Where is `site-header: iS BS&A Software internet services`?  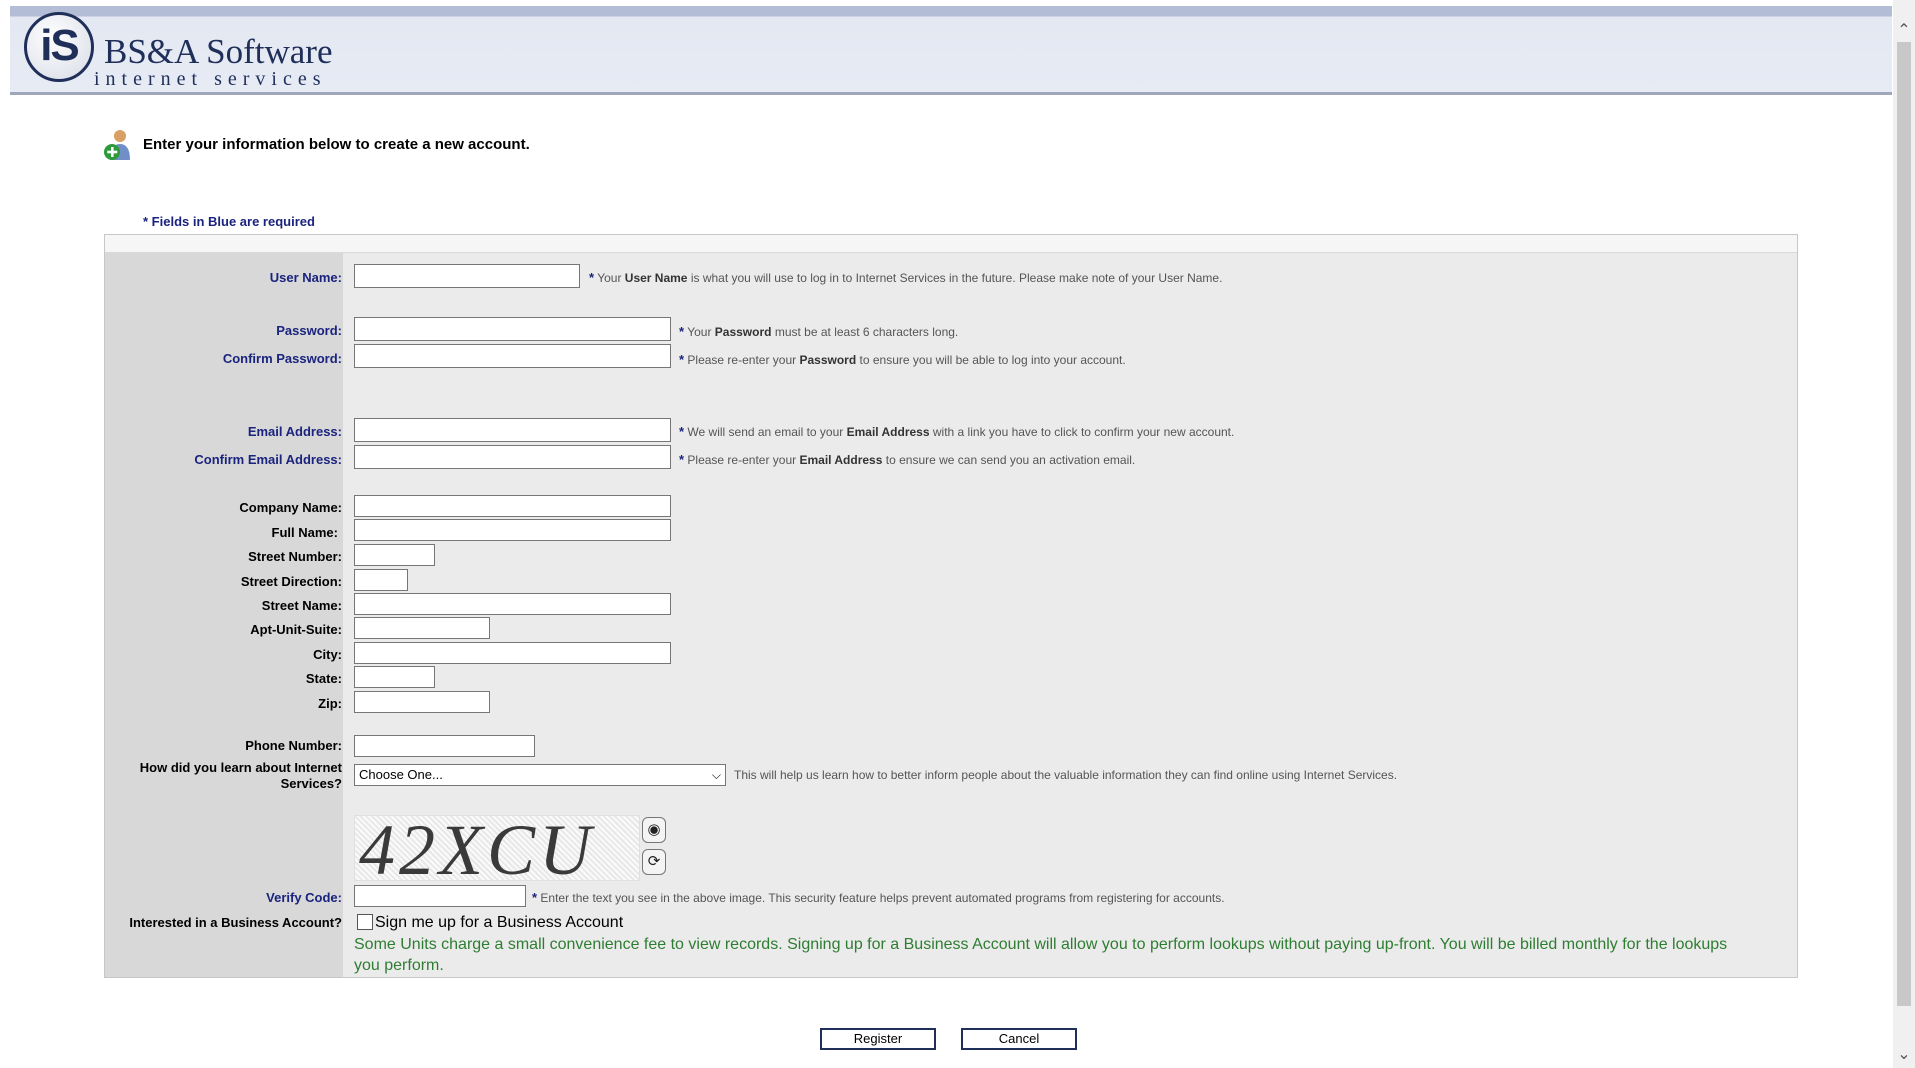
site-header: iS BS&A Software internet services is located at coordinates (951, 50).